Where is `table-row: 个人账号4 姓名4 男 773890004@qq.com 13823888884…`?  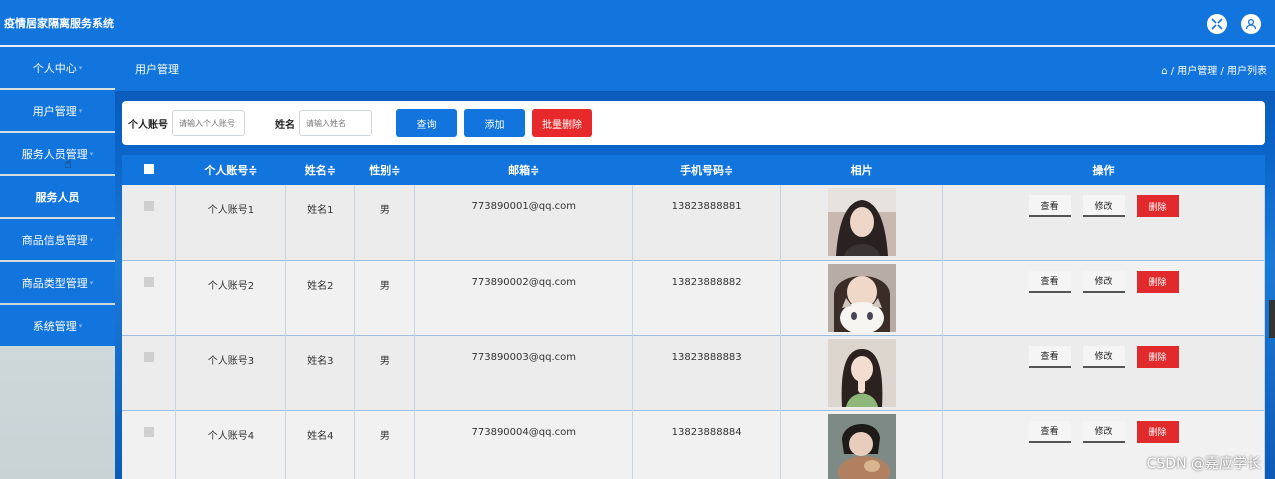 table-row: 个人账号4 姓名4 男 773890004@qq.com 13823888884… is located at coordinates (693, 444).